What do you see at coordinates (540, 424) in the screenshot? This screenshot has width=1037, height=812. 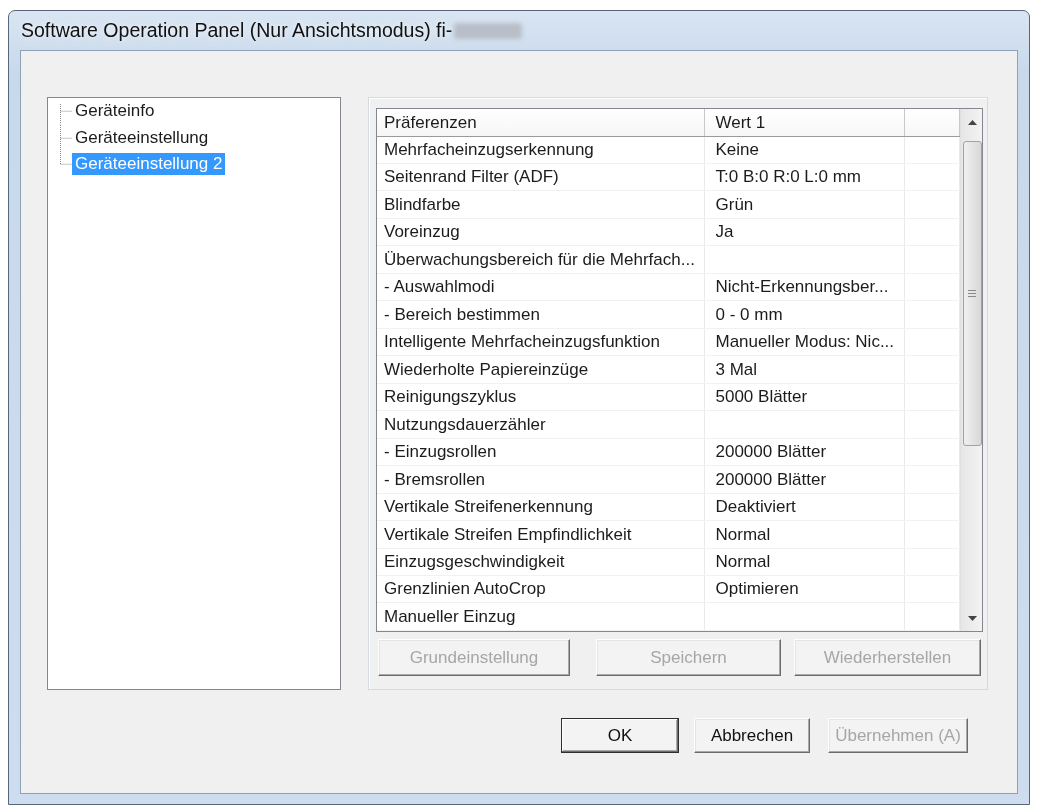 I see `property-name-cell: Nutzungsdauerzähler` at bounding box center [540, 424].